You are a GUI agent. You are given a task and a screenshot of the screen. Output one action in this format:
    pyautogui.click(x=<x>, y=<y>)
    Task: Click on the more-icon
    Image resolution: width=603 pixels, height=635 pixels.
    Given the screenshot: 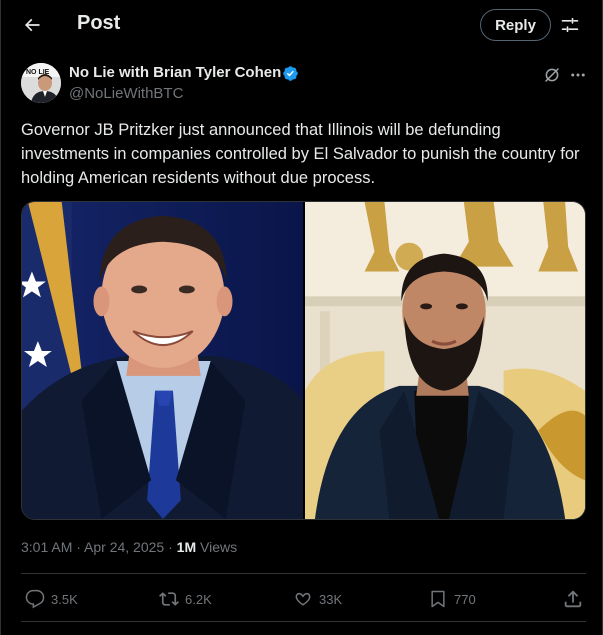 What is the action you would take?
    pyautogui.click(x=578, y=75)
    